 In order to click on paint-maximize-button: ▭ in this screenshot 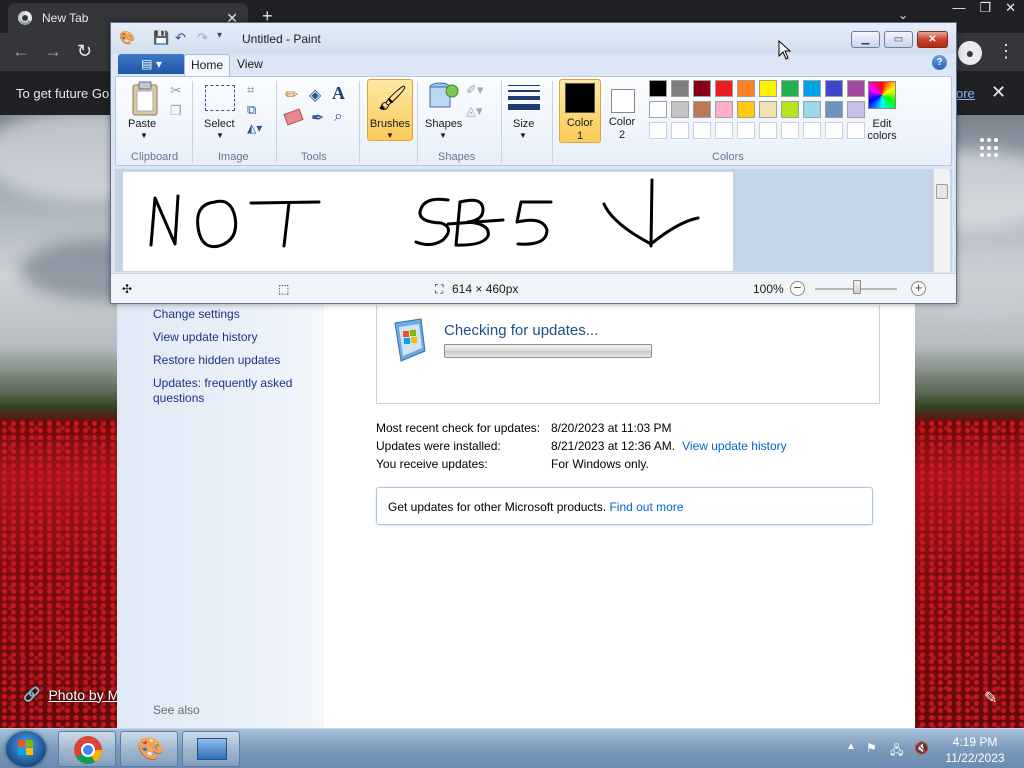, I will do `click(898, 39)`.